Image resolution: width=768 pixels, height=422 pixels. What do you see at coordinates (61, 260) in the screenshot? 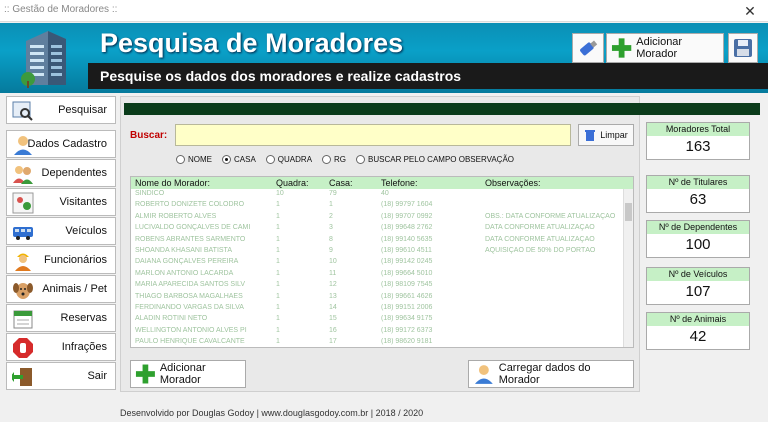
I see `sidebar-item-funcionarios: Funcionários` at bounding box center [61, 260].